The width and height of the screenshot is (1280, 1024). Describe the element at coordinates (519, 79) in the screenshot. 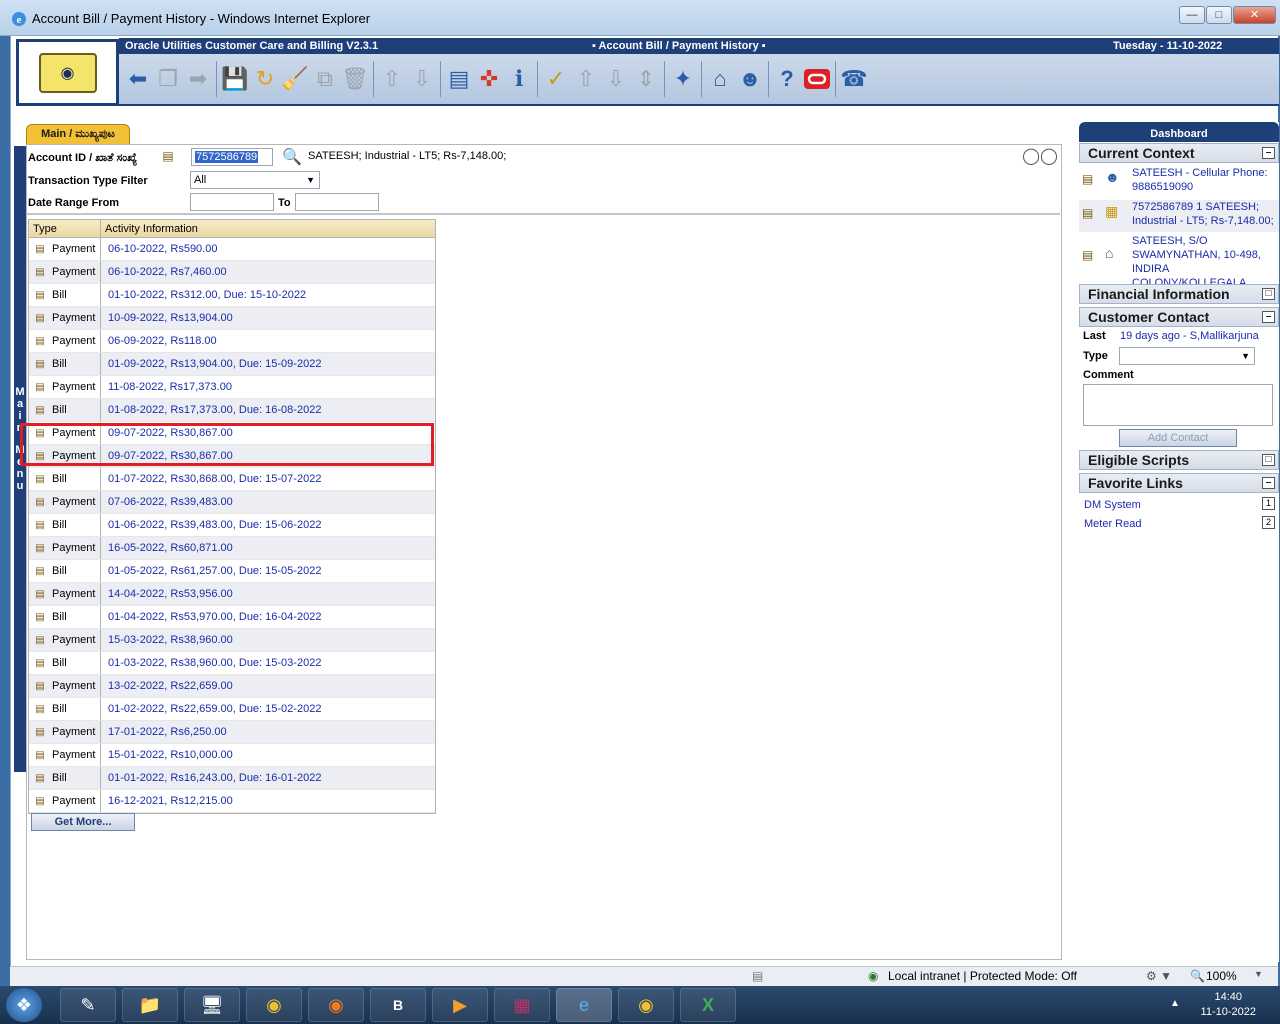

I see `info-icon: ℹ` at that location.